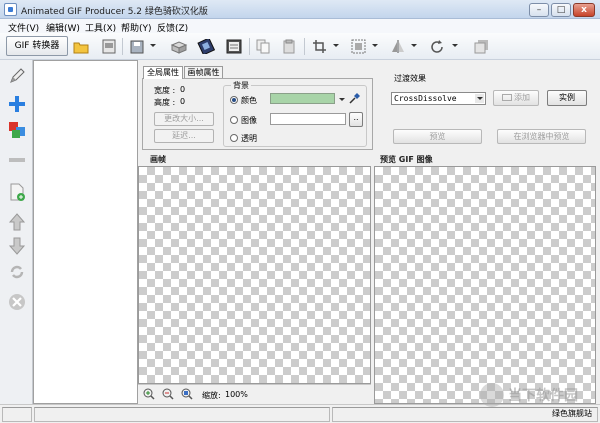  I want to click on zoom-fit-icon, so click(187, 395).